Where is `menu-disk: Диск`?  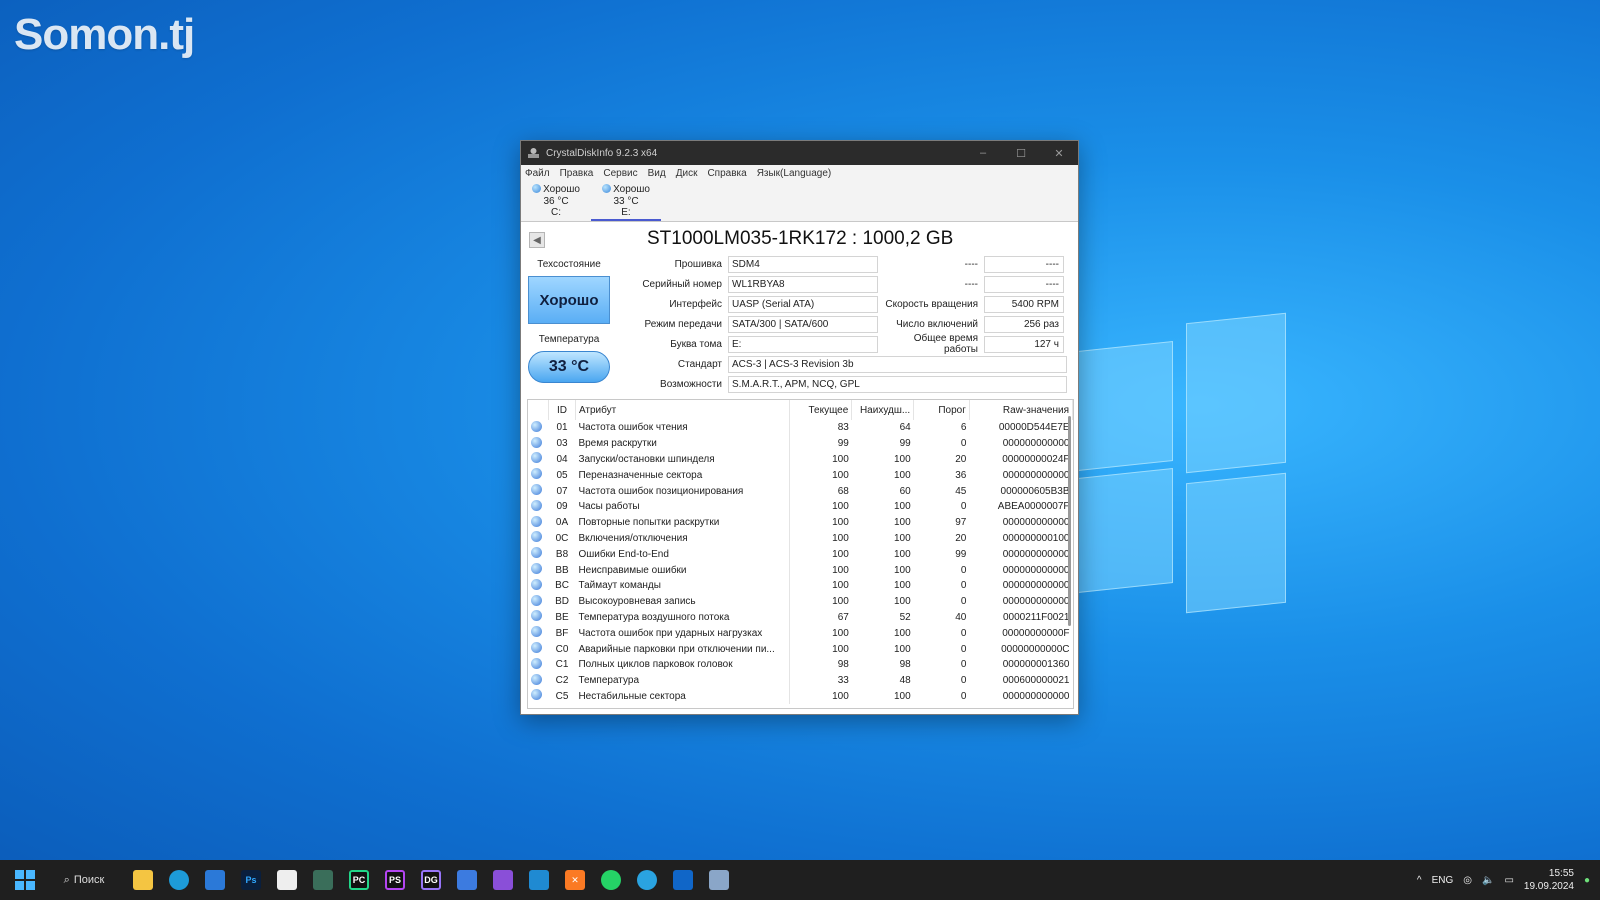
menu-disk: Диск is located at coordinates (687, 173).